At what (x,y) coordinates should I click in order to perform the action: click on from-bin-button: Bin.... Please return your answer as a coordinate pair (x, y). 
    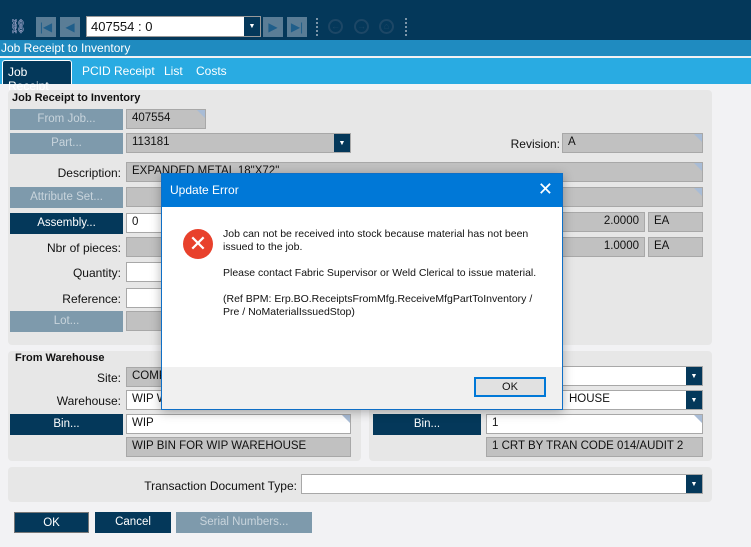
    Looking at the image, I should click on (66, 424).